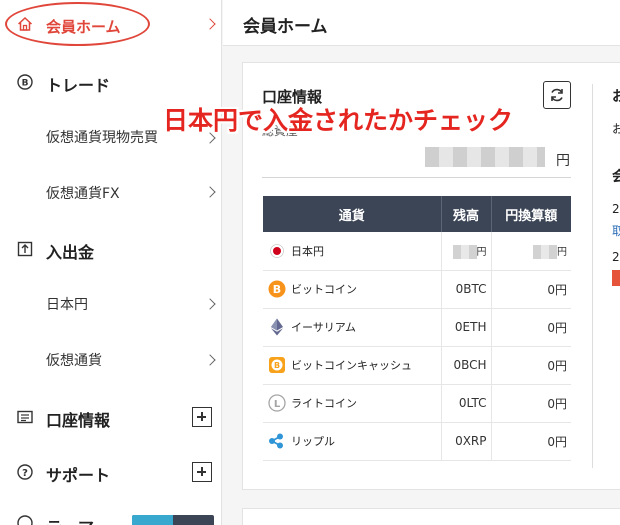 The image size is (620, 525). What do you see at coordinates (592, 276) in the screenshot?
I see `column-divider` at bounding box center [592, 276].